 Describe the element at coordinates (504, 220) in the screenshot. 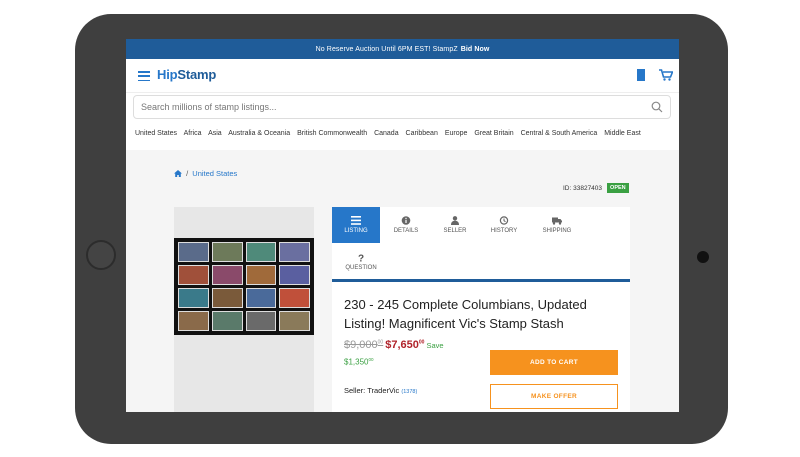

I see `history-icon` at that location.